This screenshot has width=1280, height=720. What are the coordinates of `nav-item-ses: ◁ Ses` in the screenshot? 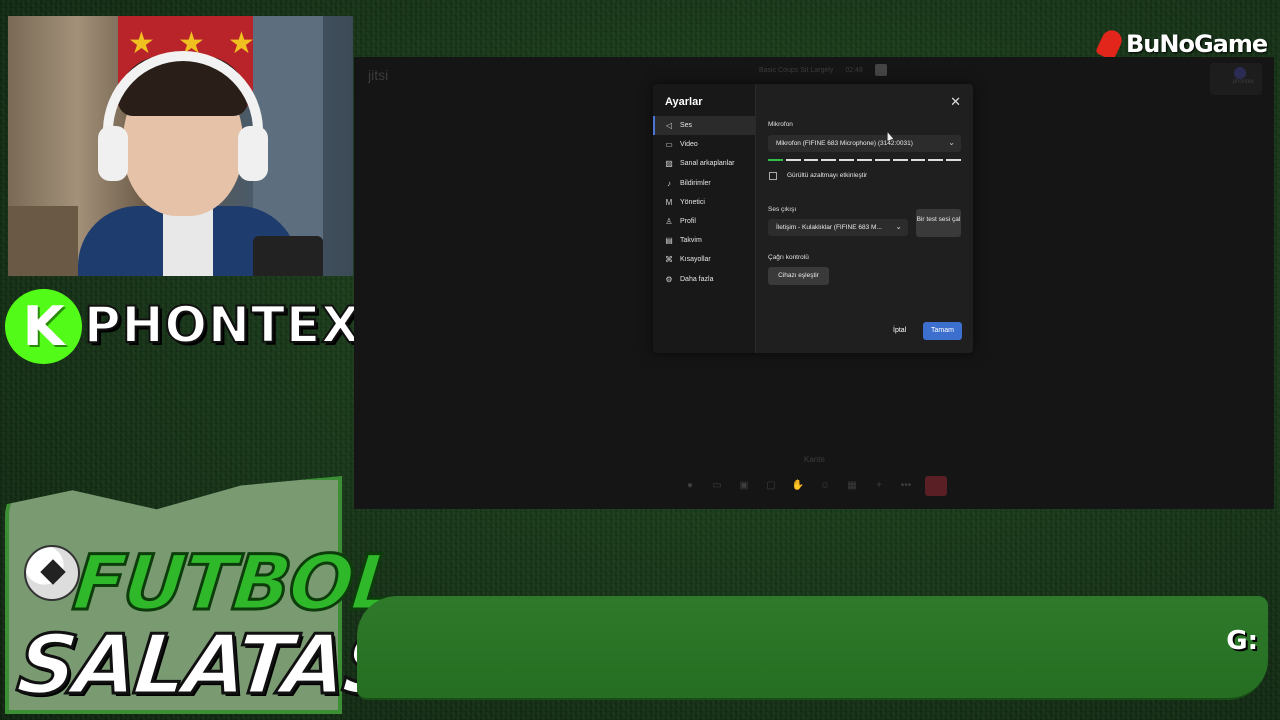 It's located at (704, 126).